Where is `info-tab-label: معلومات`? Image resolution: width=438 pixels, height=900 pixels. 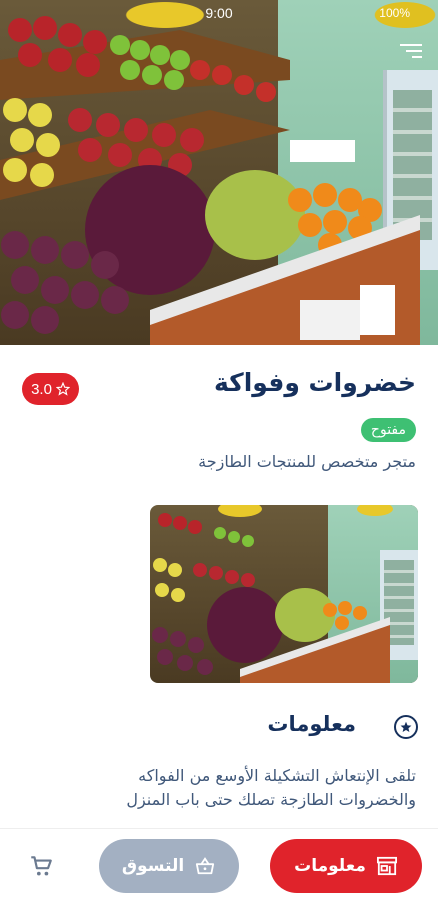 info-tab-label: معلومات is located at coordinates (330, 866).